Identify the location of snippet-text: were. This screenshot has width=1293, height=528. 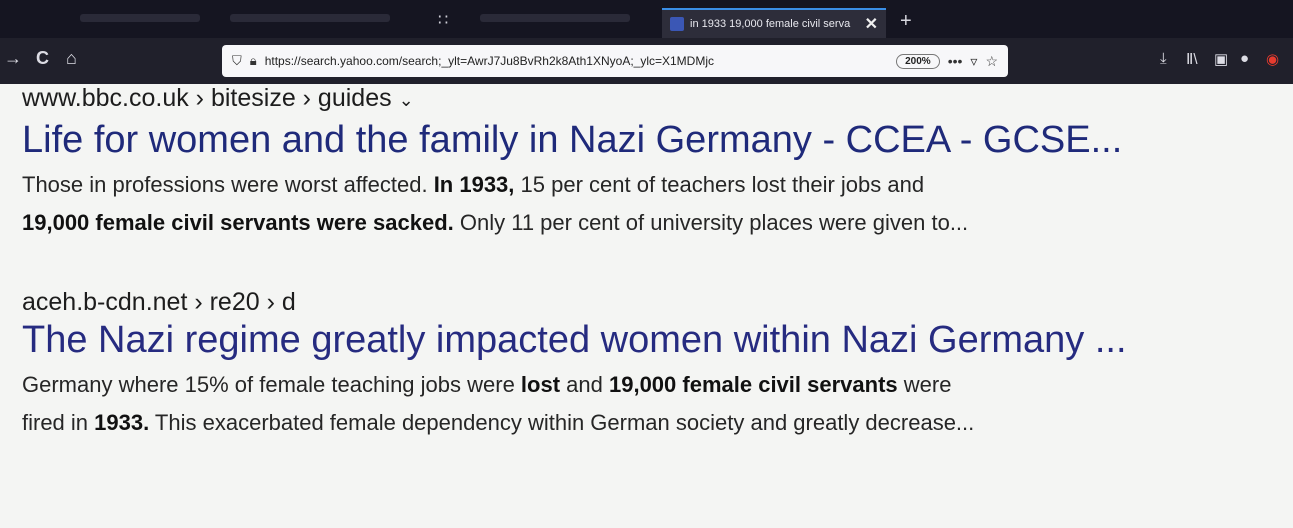
(924, 384).